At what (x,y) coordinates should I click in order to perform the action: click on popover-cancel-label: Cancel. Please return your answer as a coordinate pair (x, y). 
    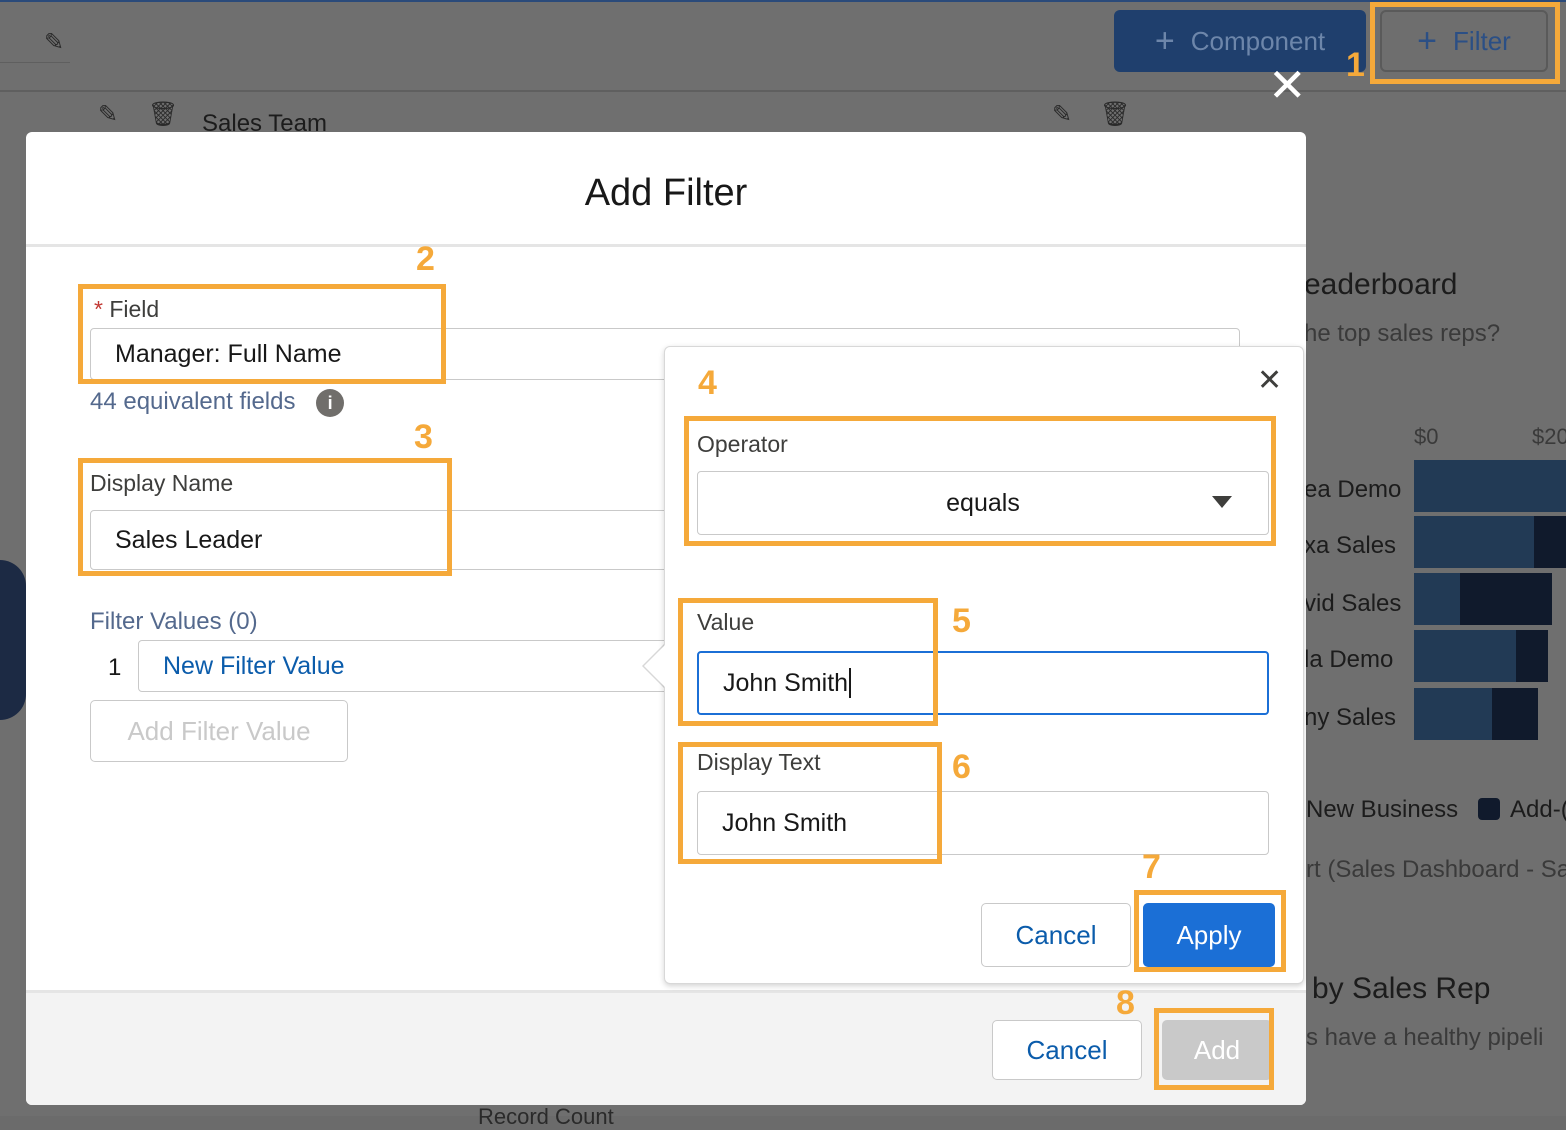
    Looking at the image, I should click on (1056, 934).